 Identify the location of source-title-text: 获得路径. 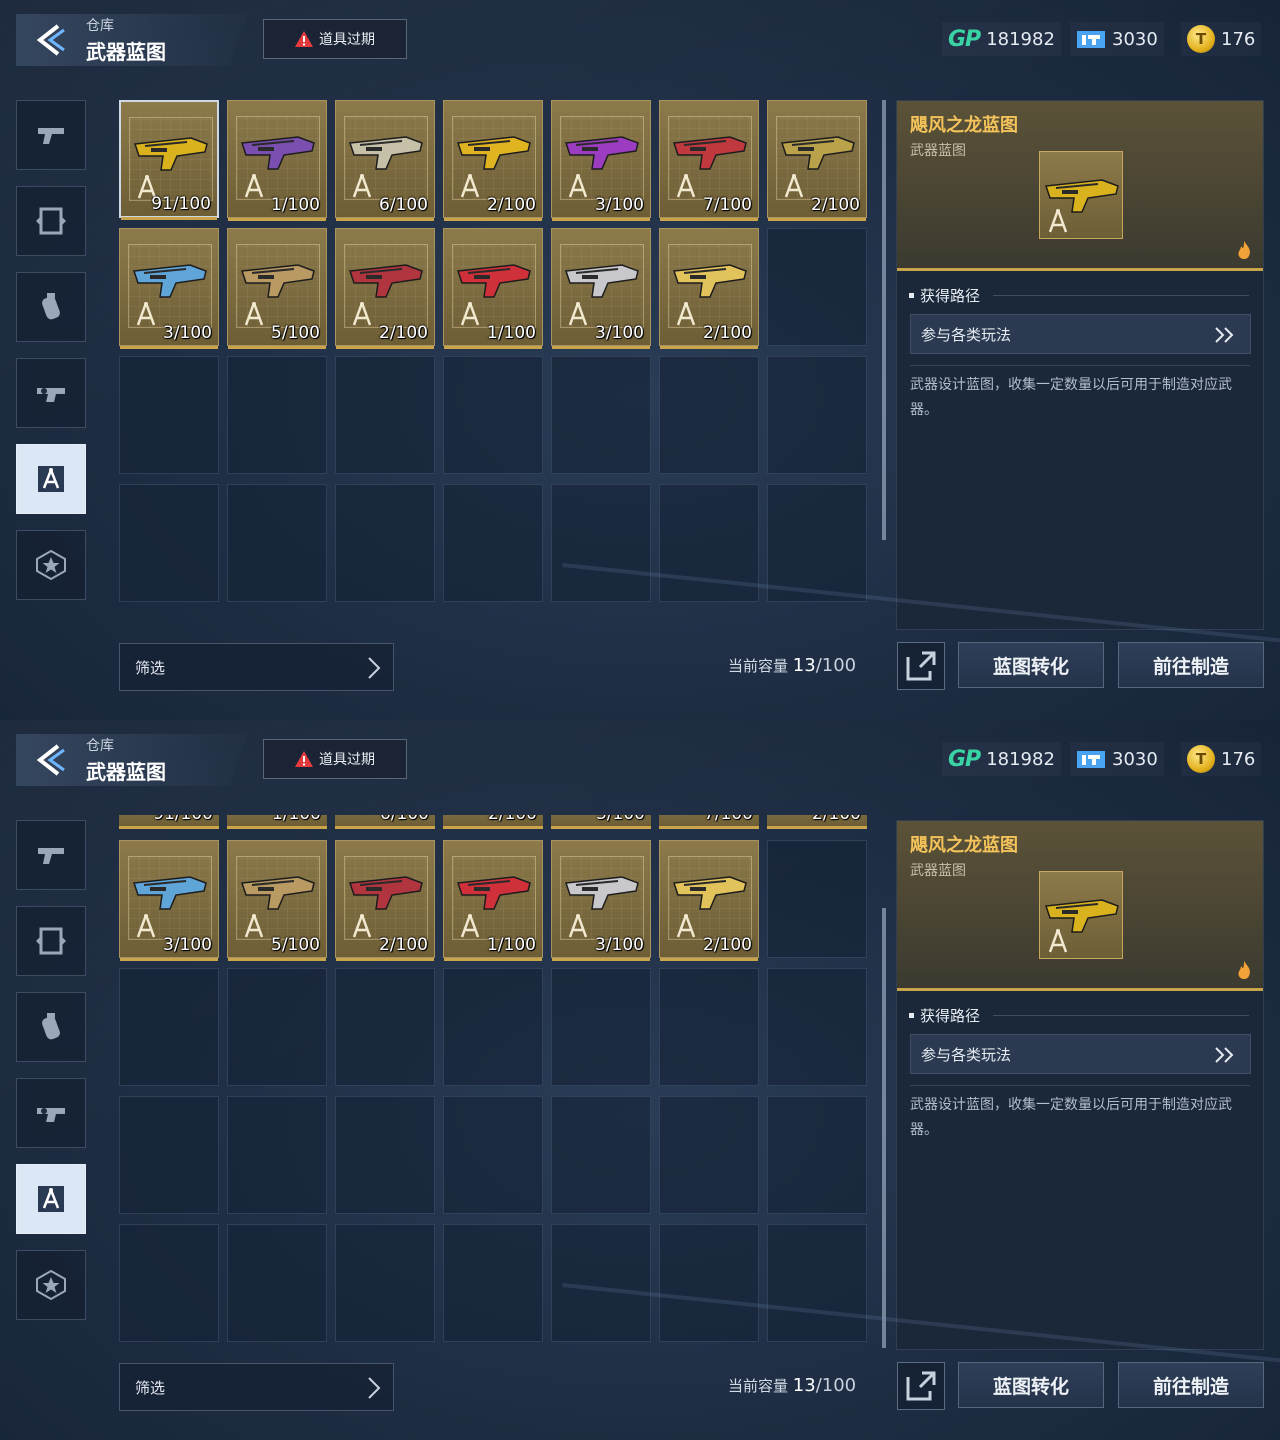
(950, 1016).